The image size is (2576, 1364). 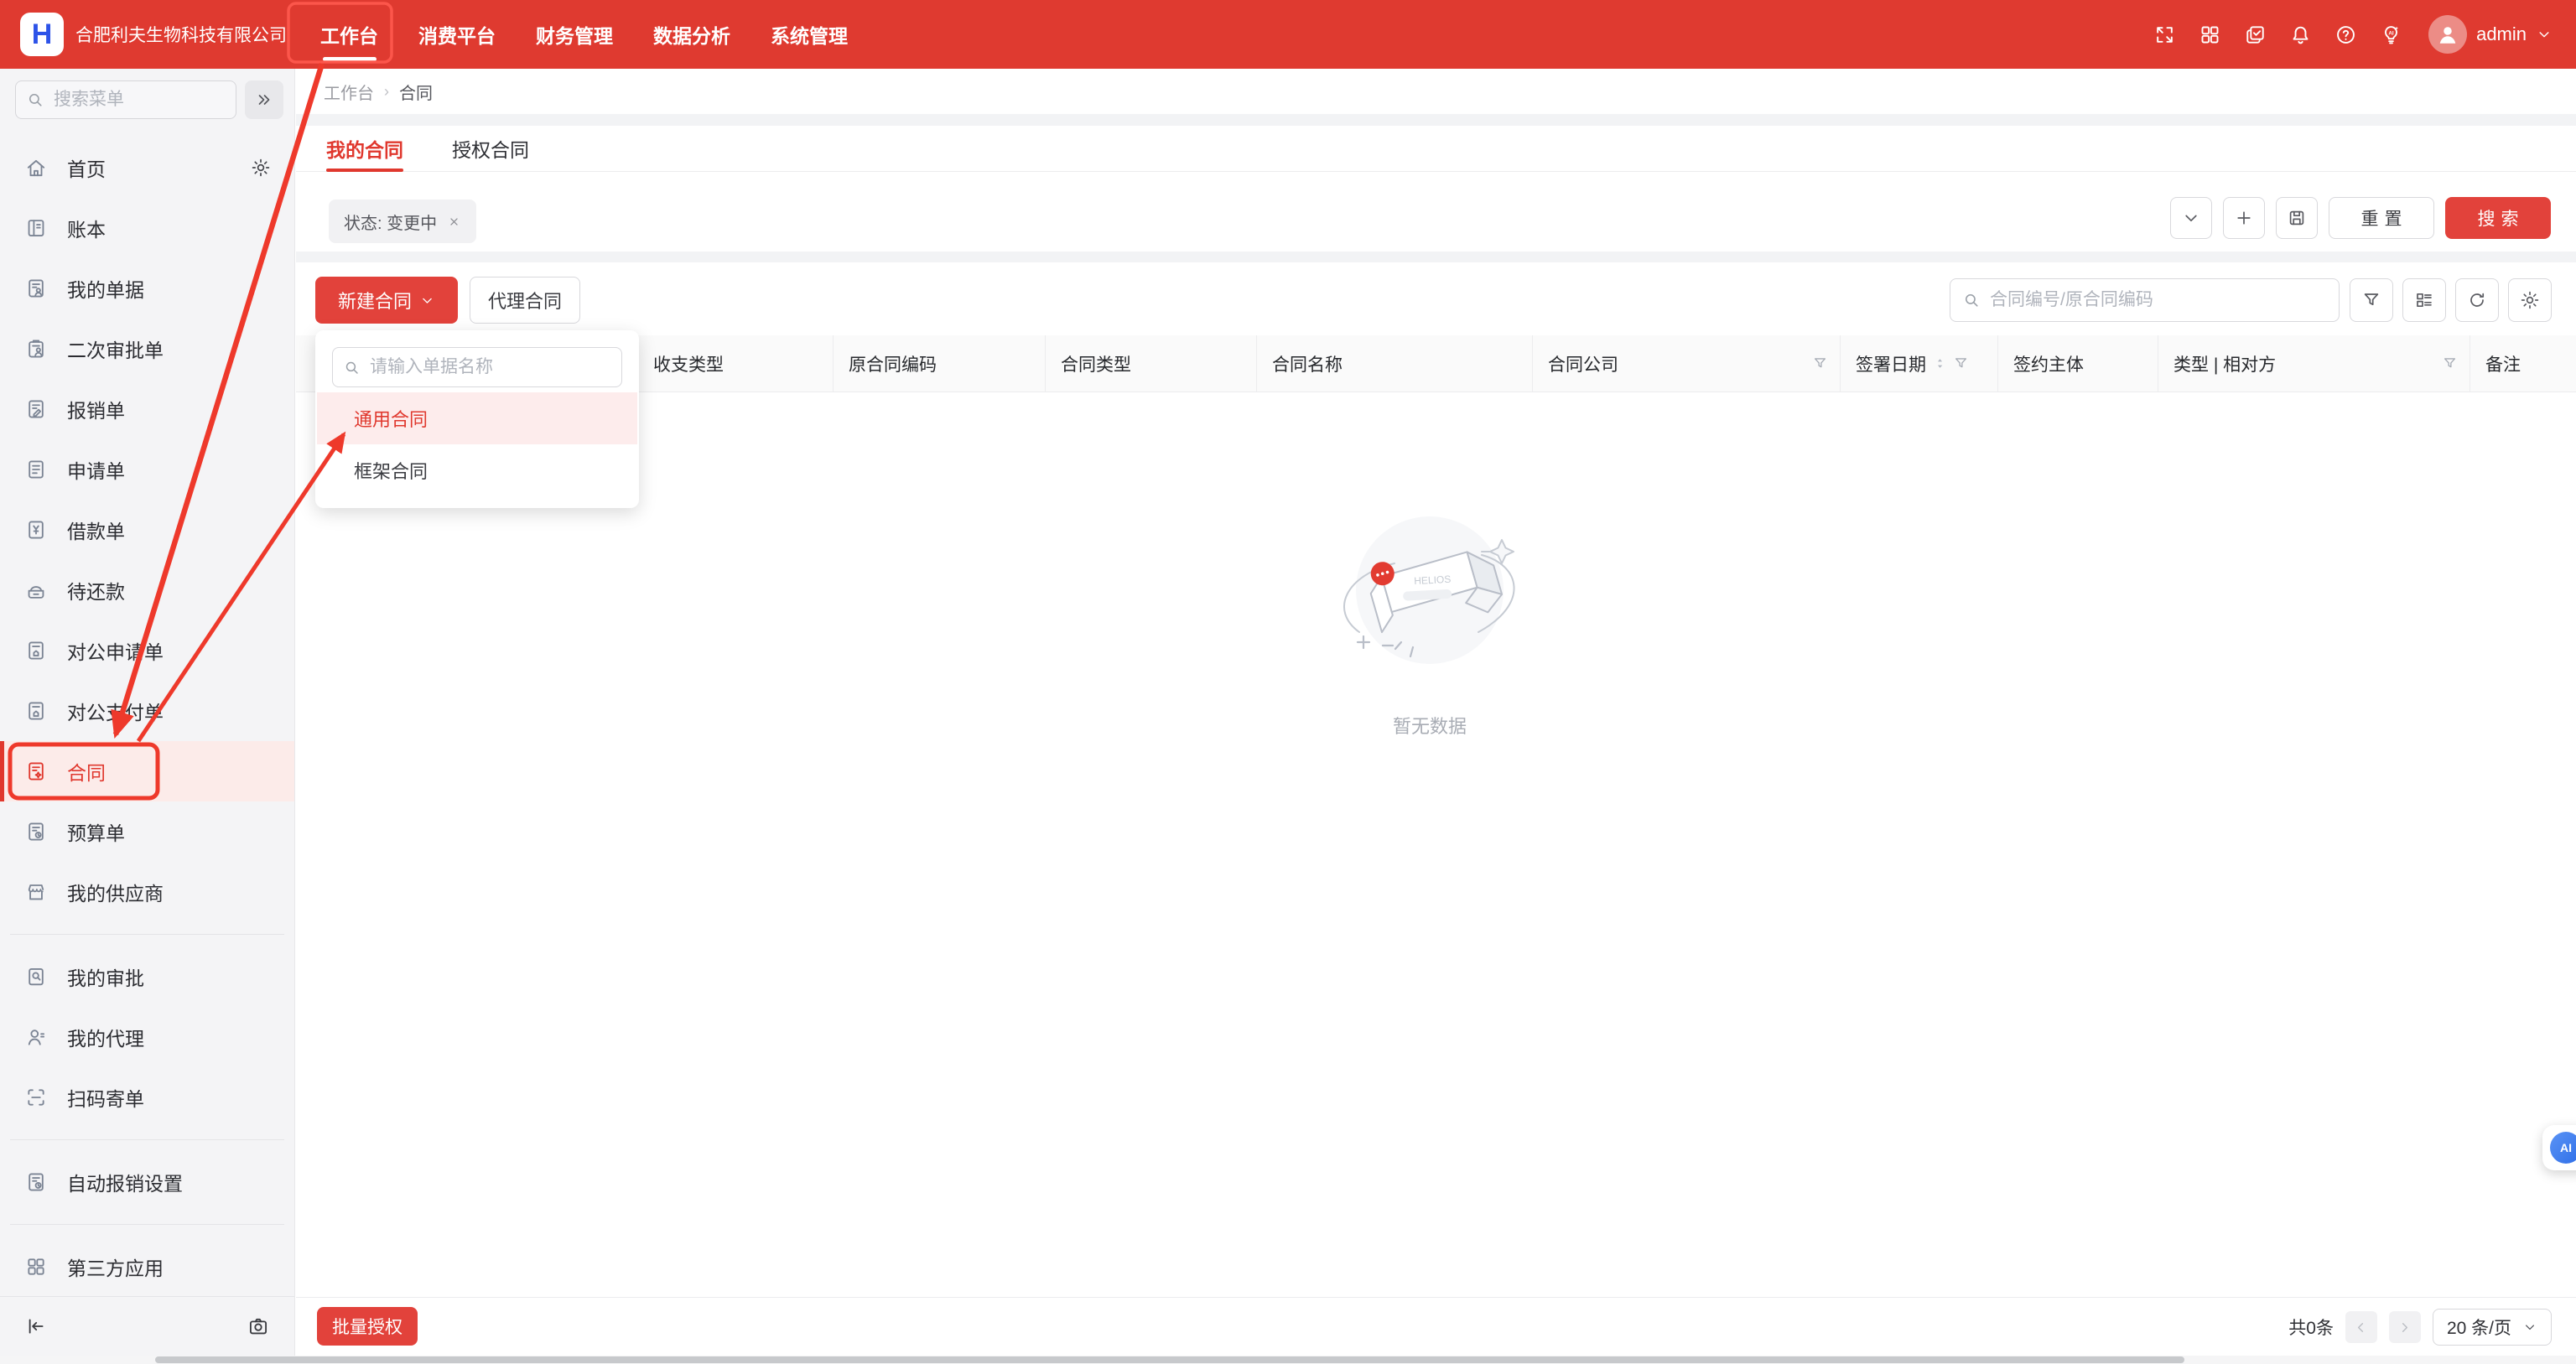 What do you see at coordinates (574, 34) in the screenshot?
I see `topnav-item: 财务管理` at bounding box center [574, 34].